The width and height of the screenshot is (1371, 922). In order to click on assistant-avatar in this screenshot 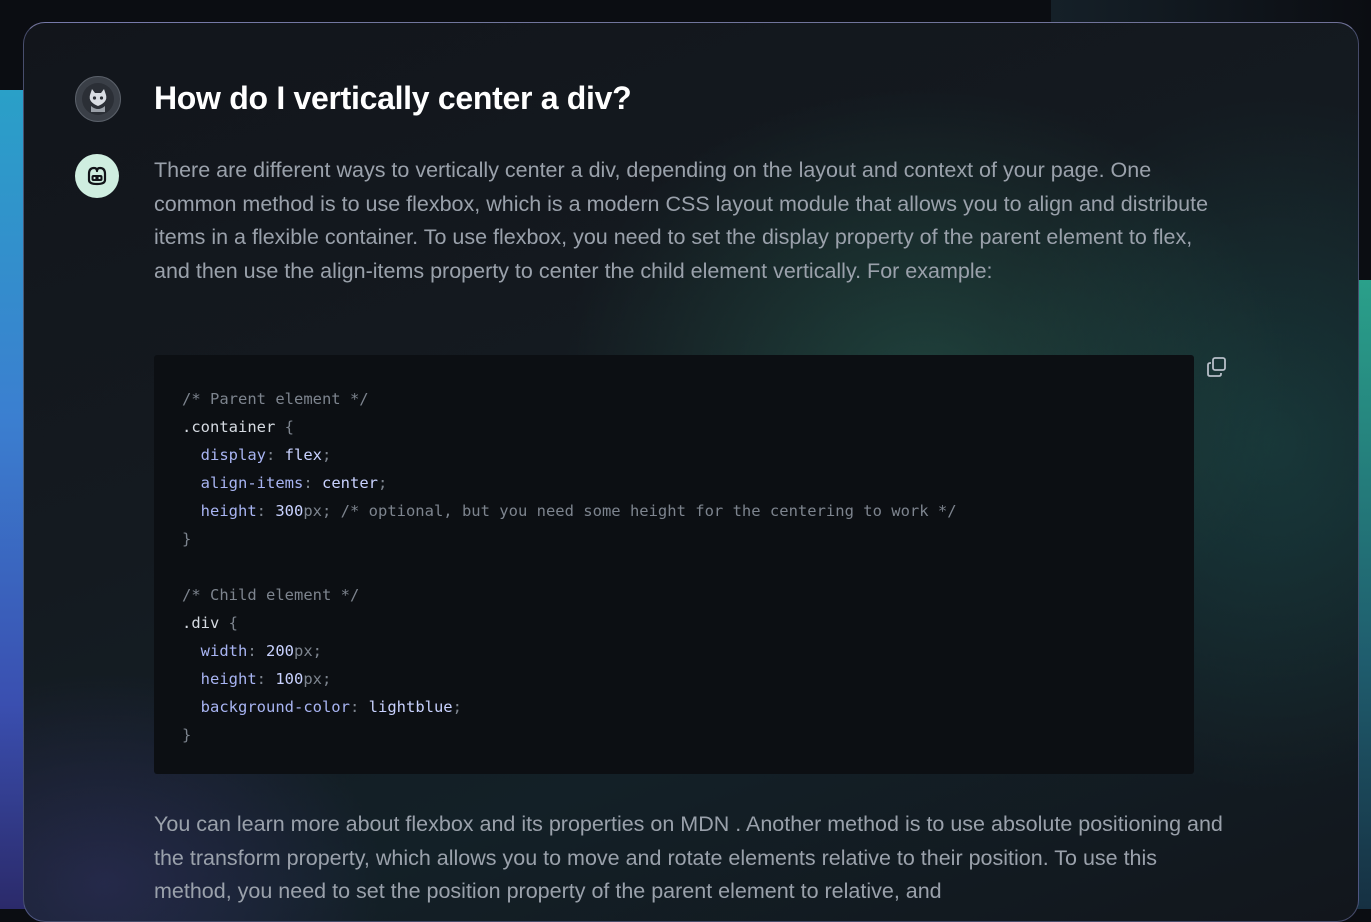, I will do `click(97, 176)`.